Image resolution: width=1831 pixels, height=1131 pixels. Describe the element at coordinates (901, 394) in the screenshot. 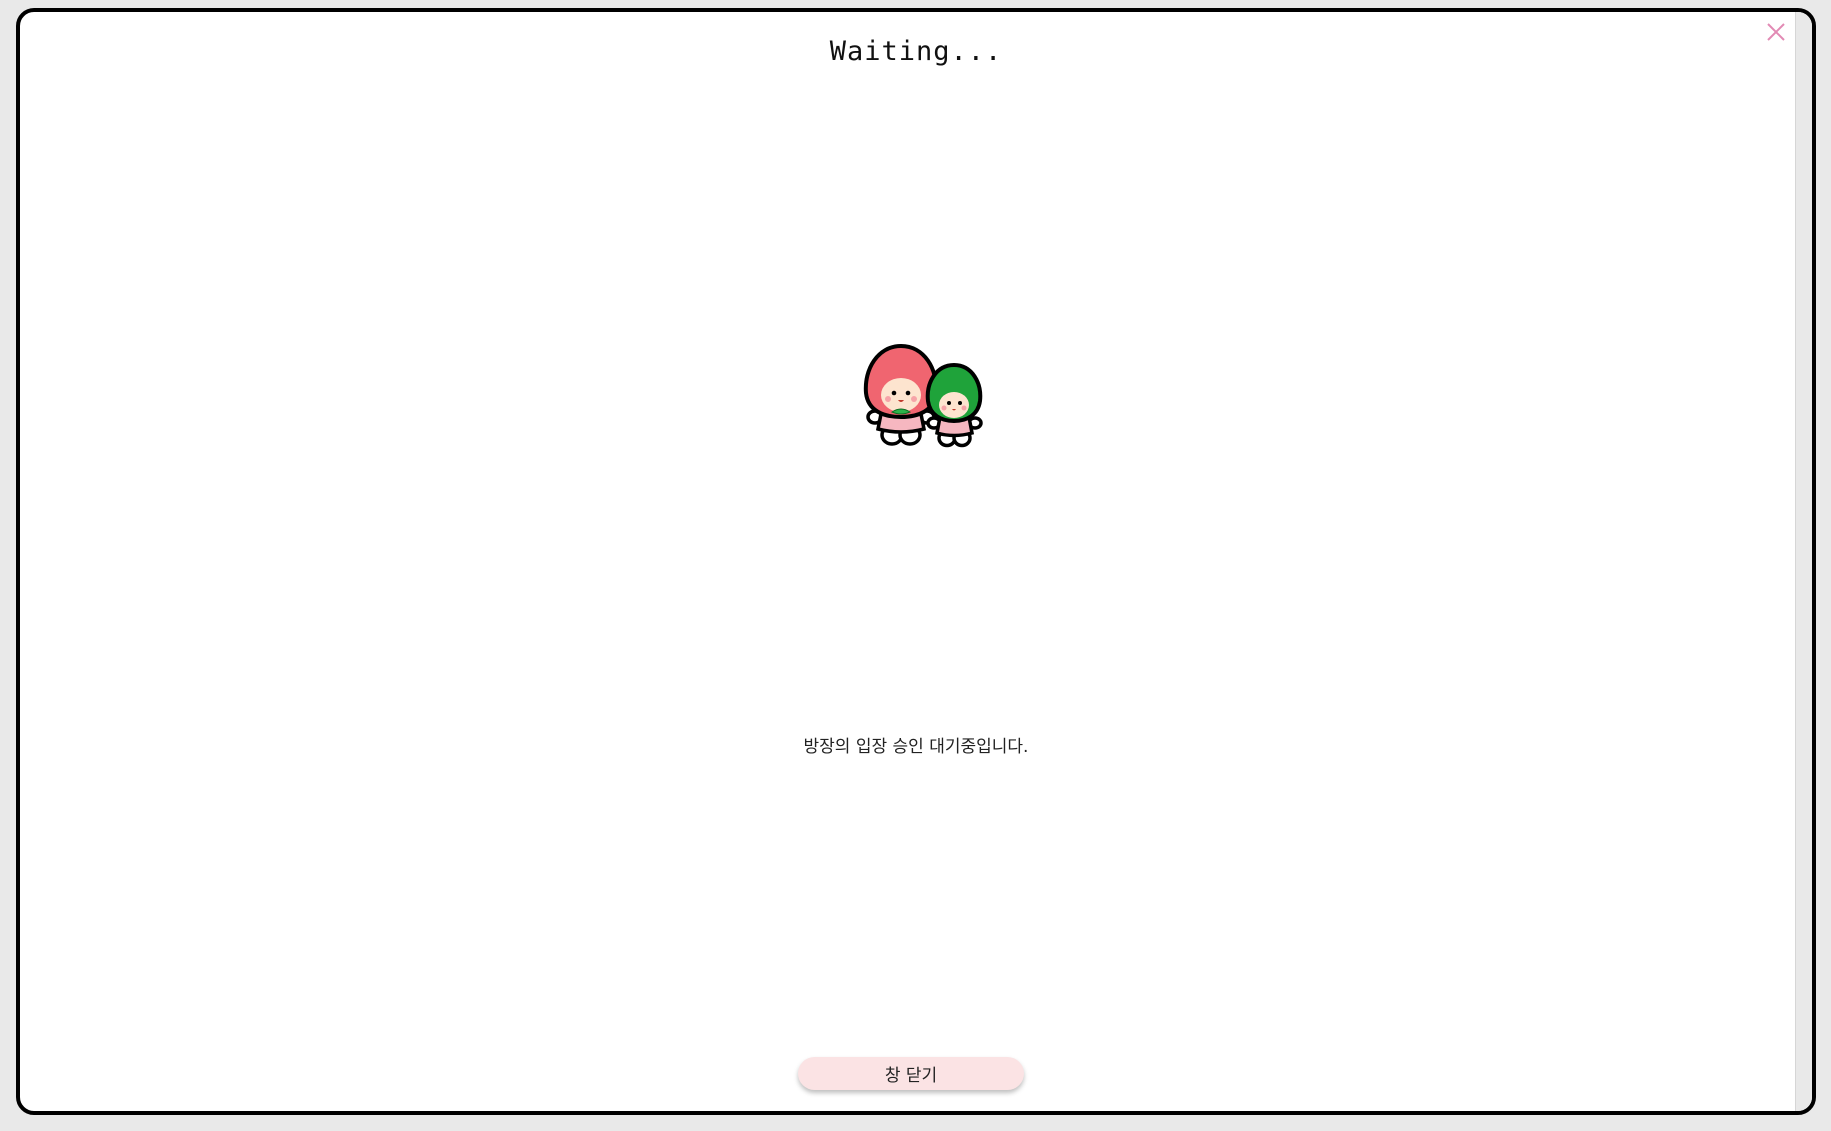

I see `red-mascot-icon` at that location.